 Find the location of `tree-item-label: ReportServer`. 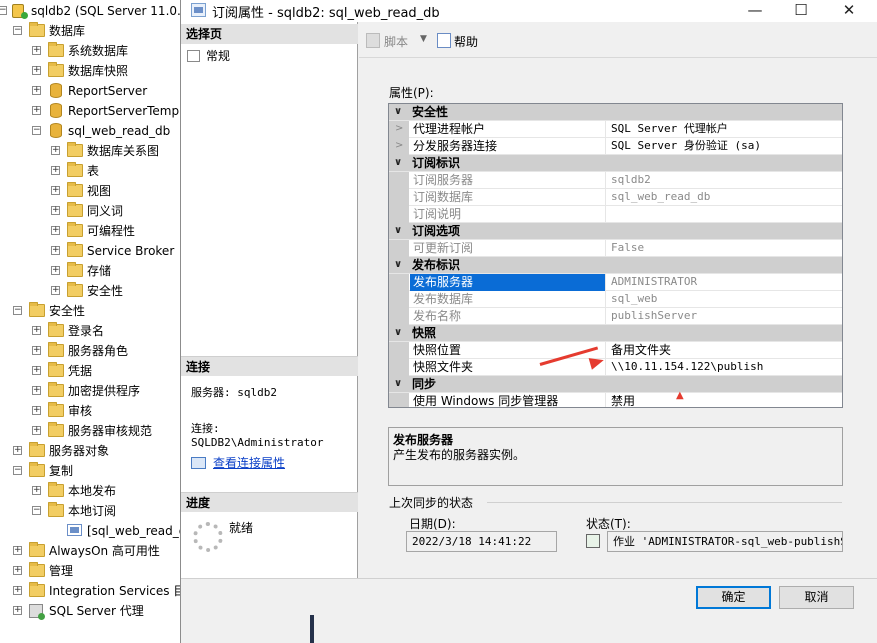

tree-item-label: ReportServer is located at coordinates (108, 91).